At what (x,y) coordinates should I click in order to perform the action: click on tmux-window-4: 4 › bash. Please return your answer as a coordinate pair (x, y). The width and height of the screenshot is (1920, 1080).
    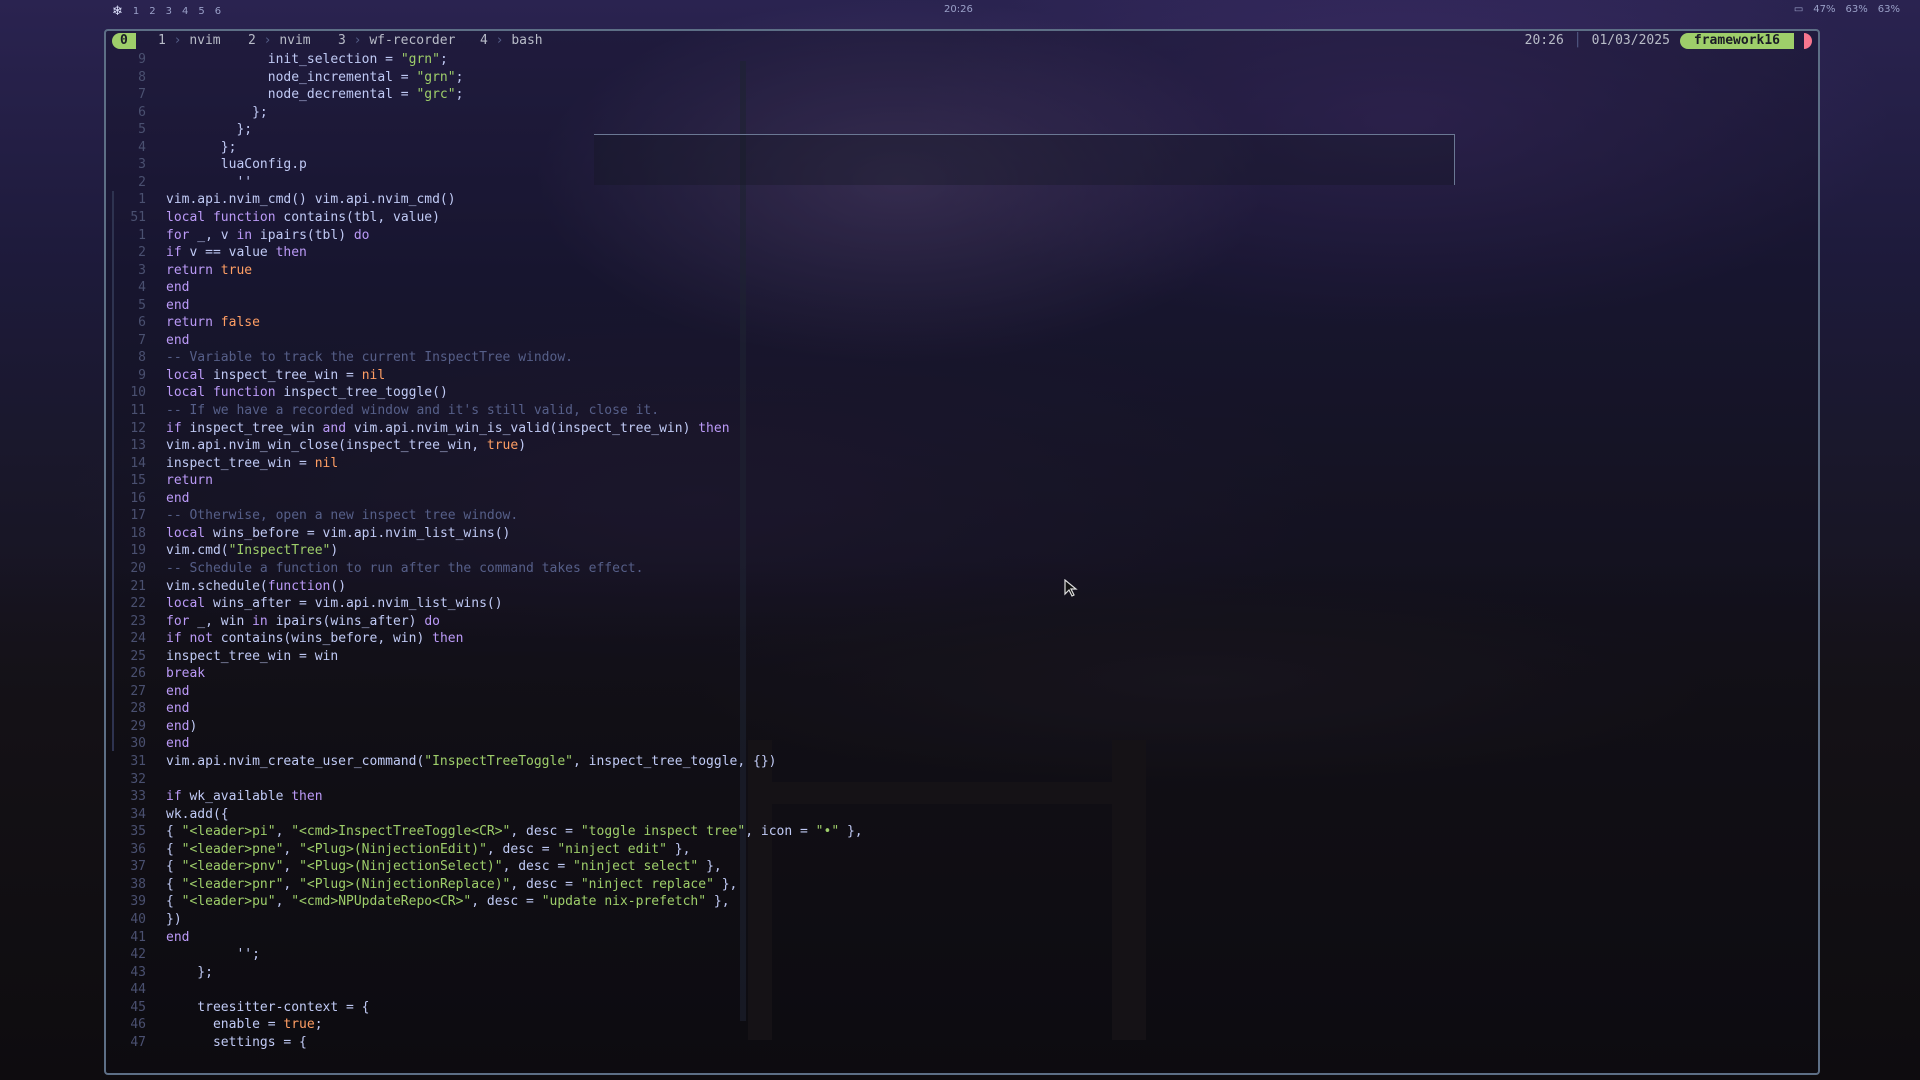
    Looking at the image, I should click on (511, 41).